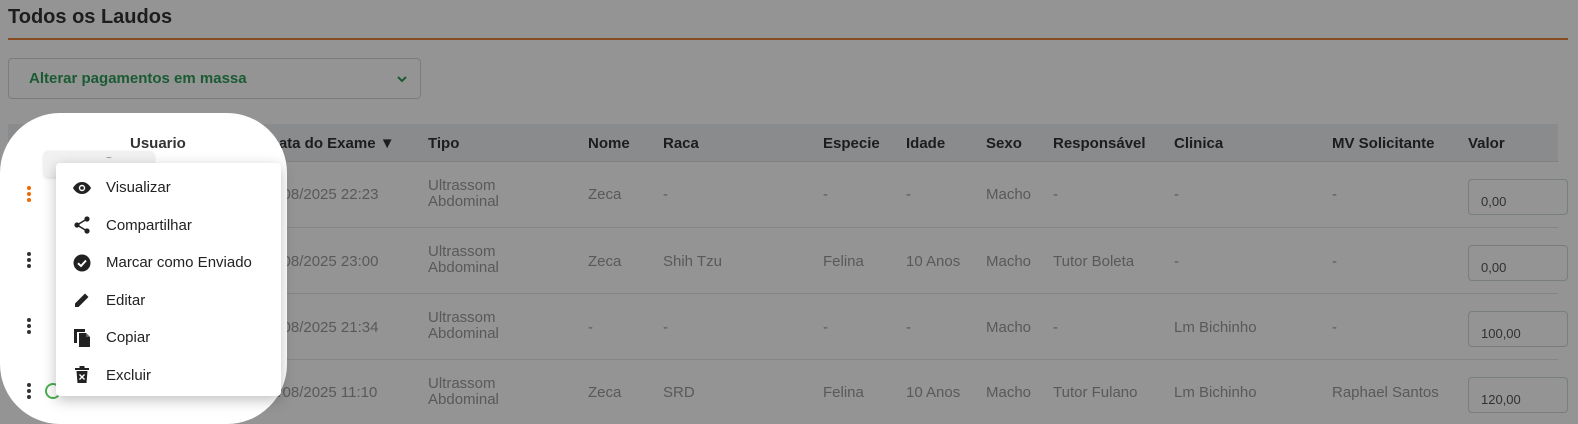  Describe the element at coordinates (138, 188) in the screenshot. I see `menu-item-label: Visualizar` at that location.